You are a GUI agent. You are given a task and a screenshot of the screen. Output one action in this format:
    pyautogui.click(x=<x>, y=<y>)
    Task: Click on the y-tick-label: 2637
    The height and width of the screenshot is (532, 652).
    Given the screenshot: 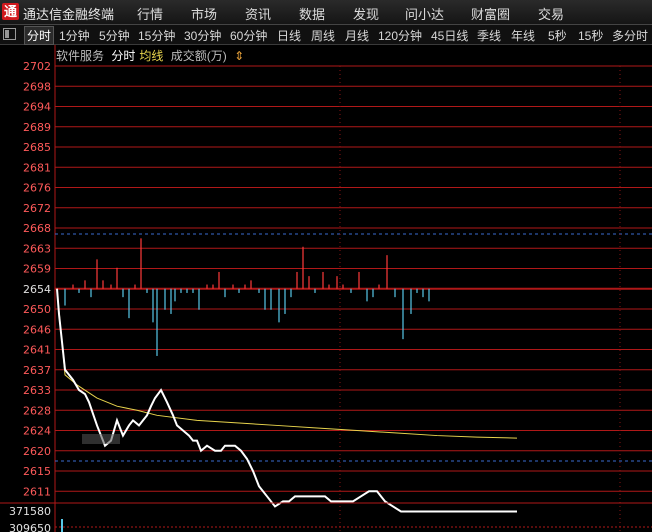 What is the action you would take?
    pyautogui.click(x=37, y=370)
    